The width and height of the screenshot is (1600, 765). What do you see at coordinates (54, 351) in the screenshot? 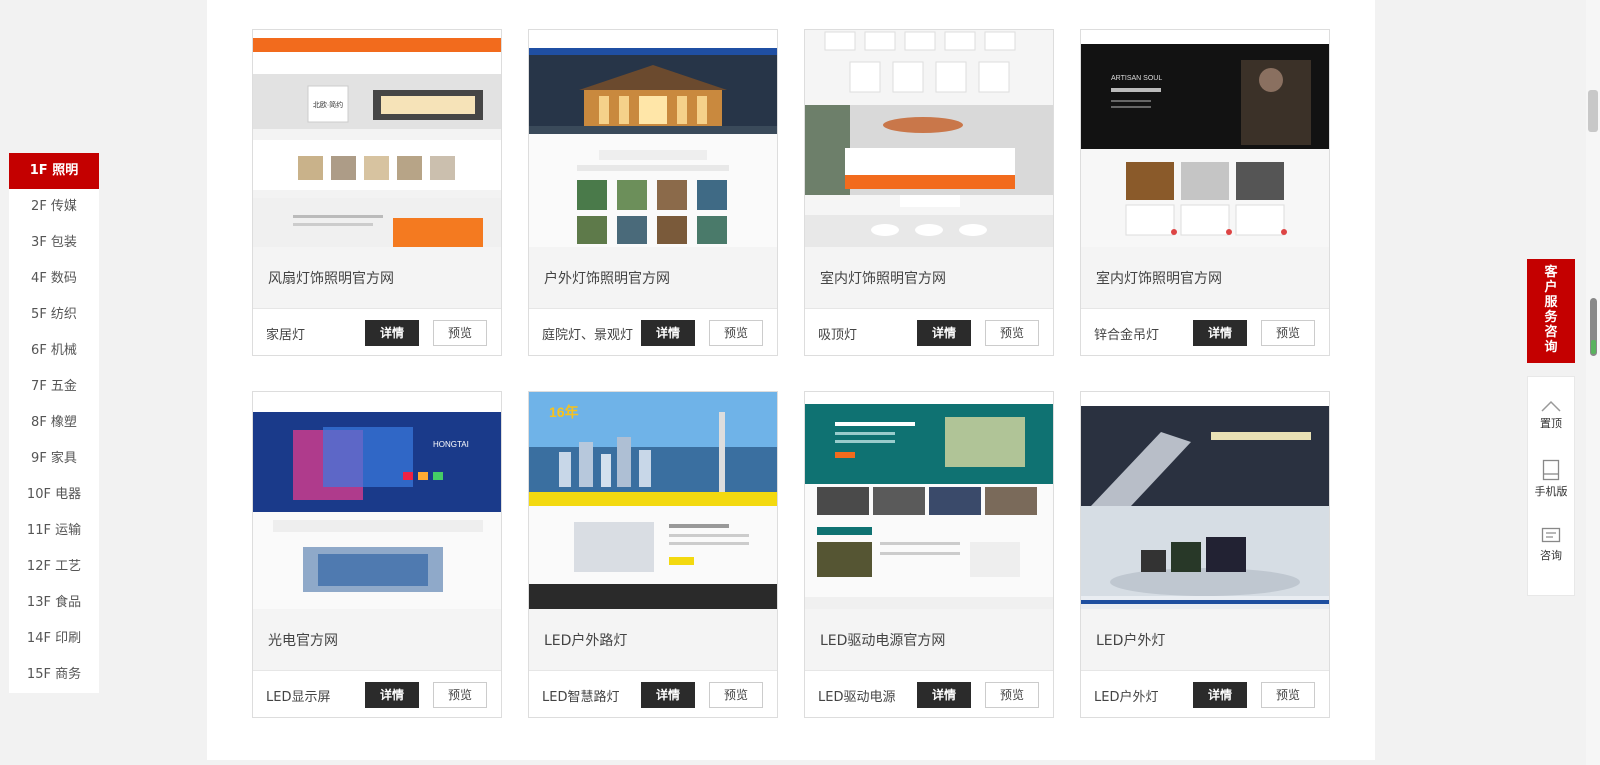
I see `floor-item-6f: 6F 机械` at bounding box center [54, 351].